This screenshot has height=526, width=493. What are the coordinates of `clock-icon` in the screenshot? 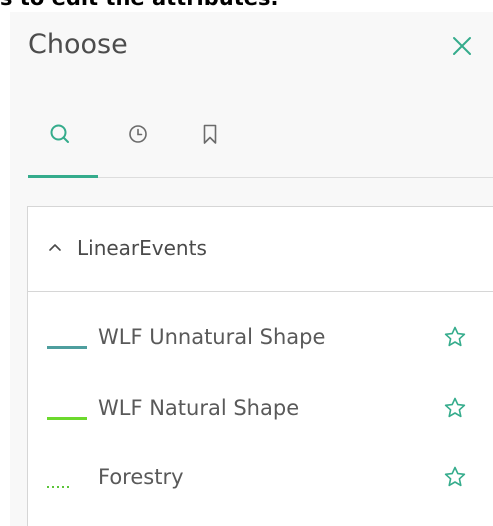 It's located at (138, 134).